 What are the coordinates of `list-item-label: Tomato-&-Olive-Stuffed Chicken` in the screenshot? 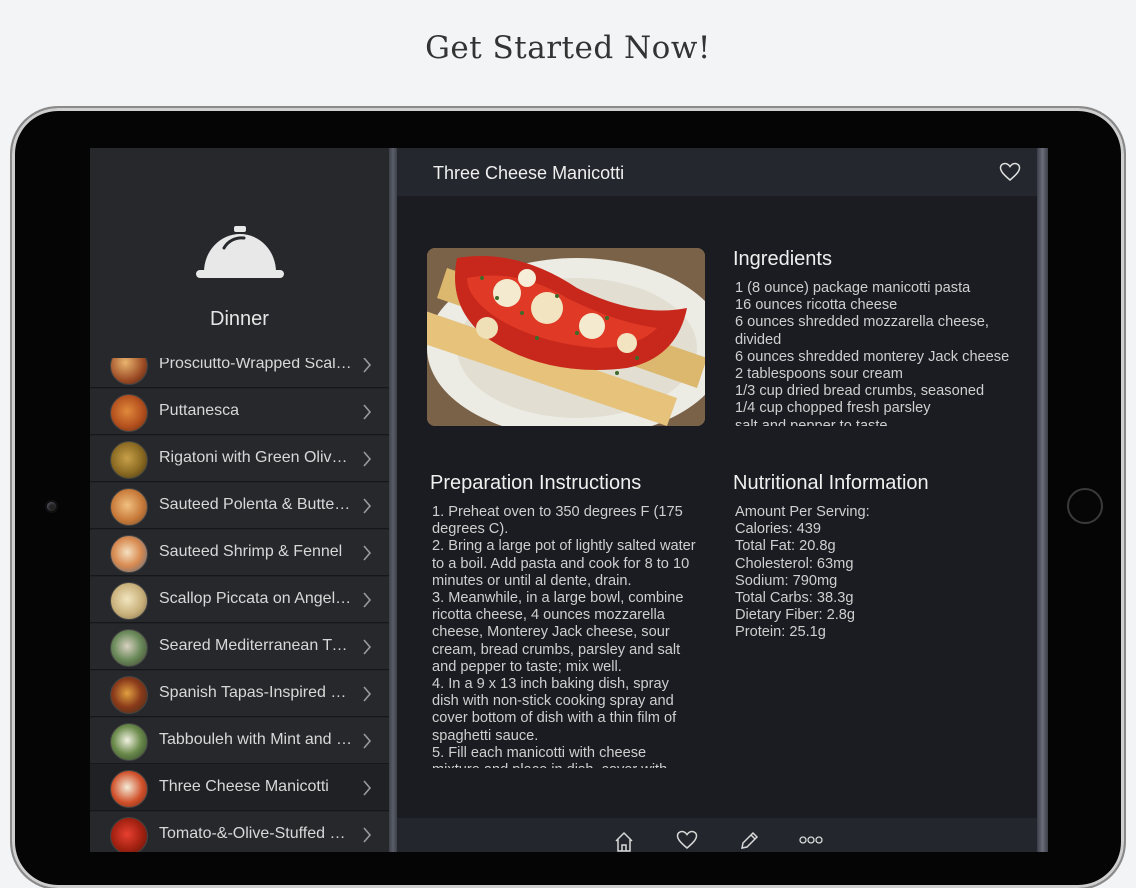 It's located at (257, 833).